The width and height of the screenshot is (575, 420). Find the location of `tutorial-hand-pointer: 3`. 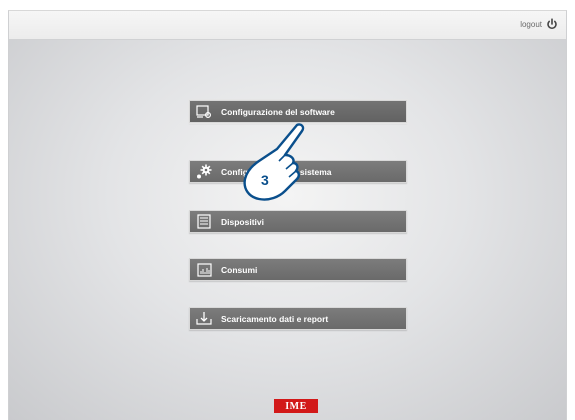

tutorial-hand-pointer: 3 is located at coordinates (273, 162).